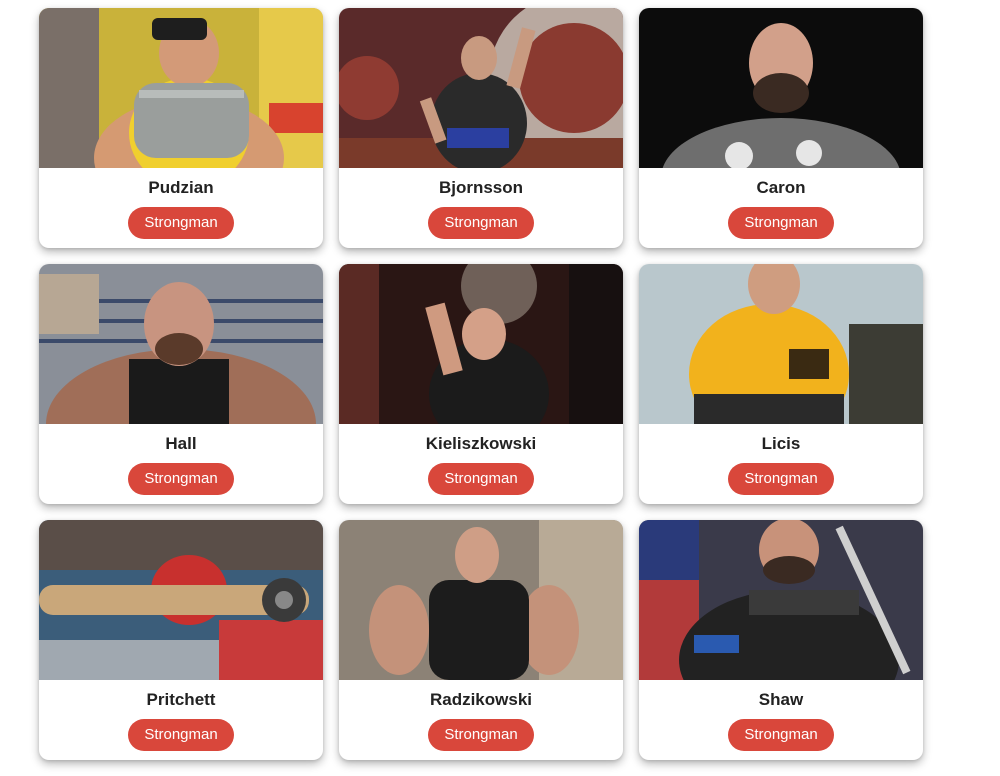  I want to click on athlete-name: Pritchett, so click(181, 699).